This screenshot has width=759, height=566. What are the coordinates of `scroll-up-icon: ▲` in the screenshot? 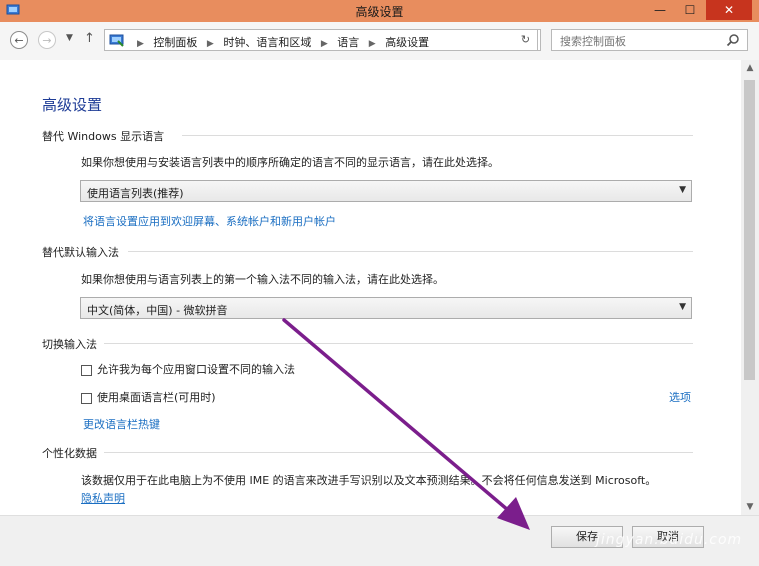 It's located at (750, 68).